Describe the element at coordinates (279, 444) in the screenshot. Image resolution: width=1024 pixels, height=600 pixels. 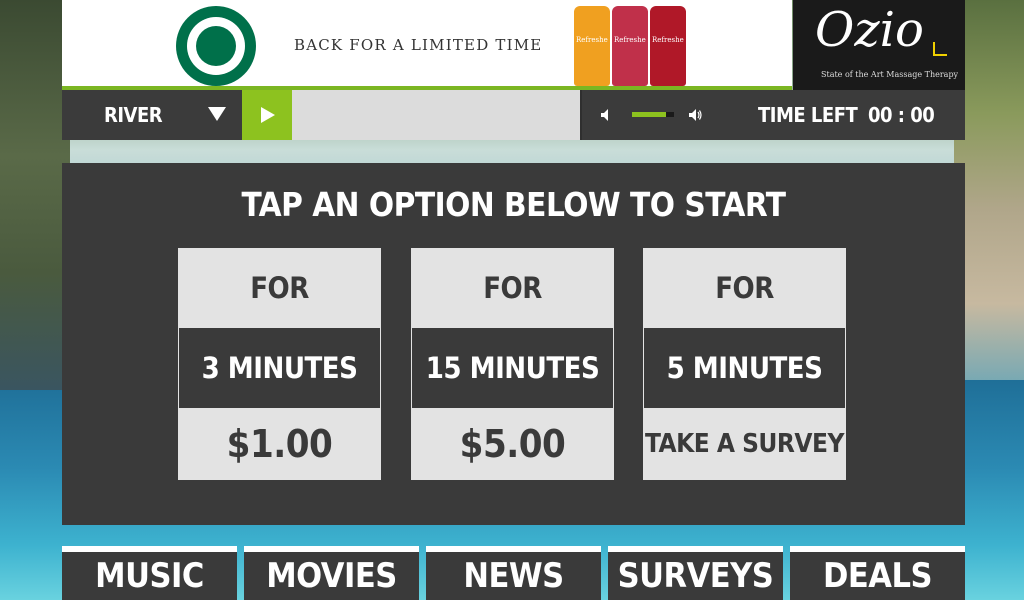
I see `option-price: $1.00` at that location.